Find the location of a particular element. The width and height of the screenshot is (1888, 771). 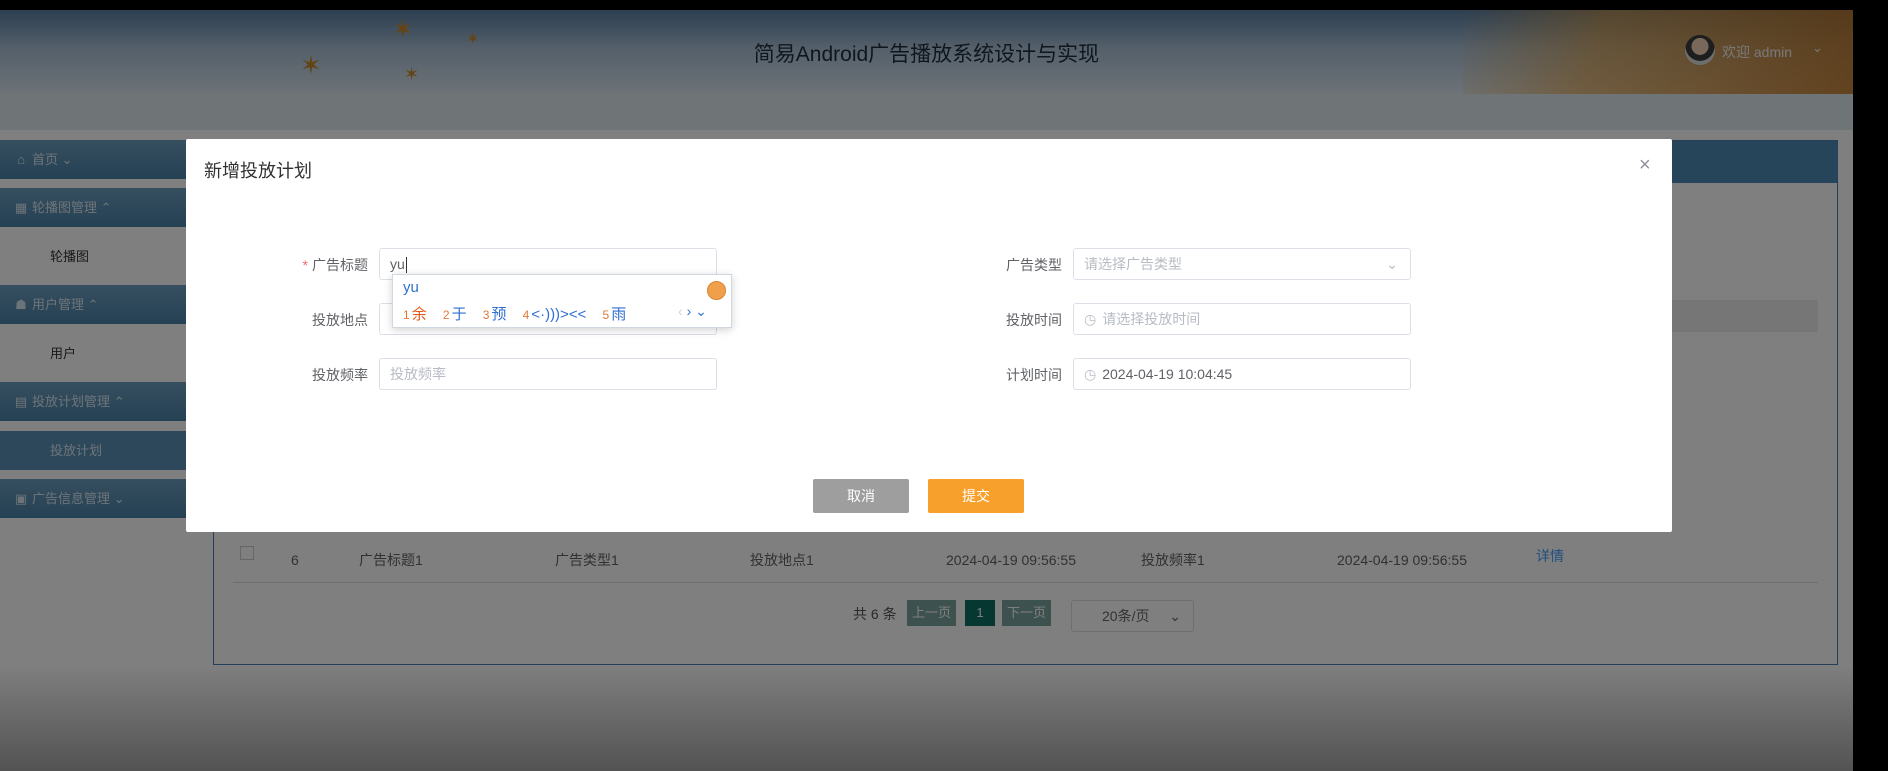

close-icon: × is located at coordinates (1645, 165).